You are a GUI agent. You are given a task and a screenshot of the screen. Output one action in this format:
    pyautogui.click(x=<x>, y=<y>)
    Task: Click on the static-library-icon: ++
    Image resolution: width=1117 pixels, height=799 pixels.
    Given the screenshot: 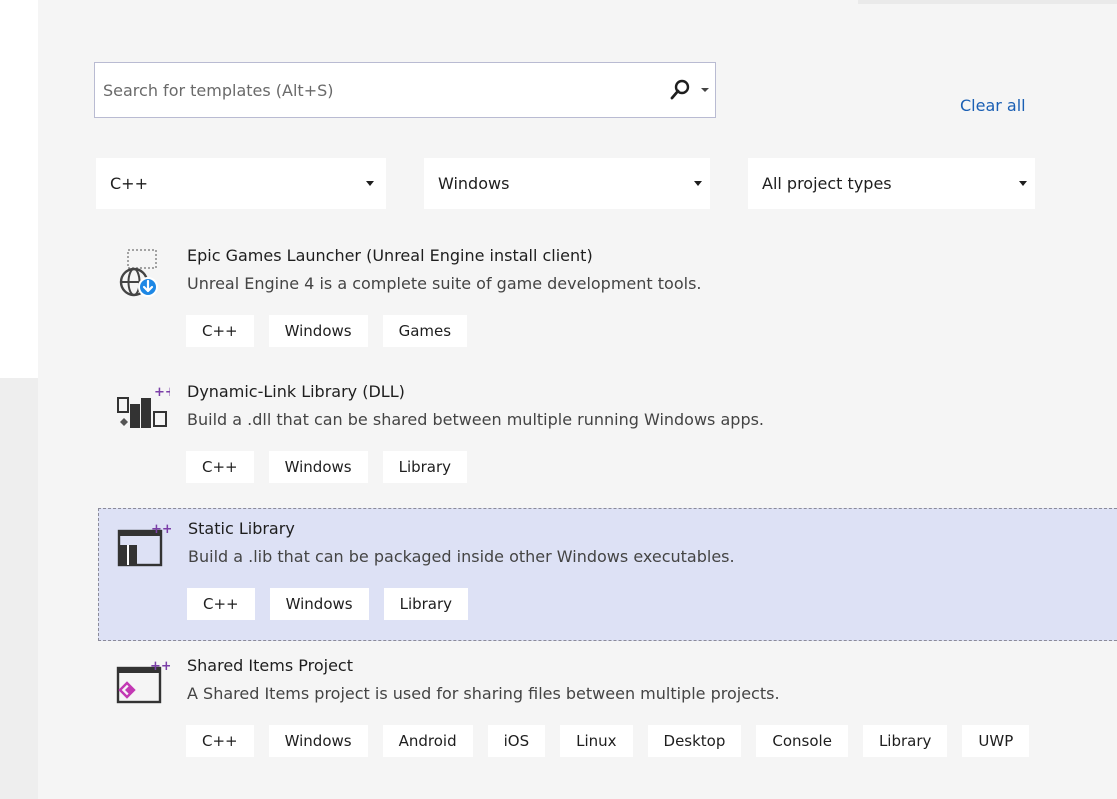 What is the action you would take?
    pyautogui.click(x=144, y=544)
    